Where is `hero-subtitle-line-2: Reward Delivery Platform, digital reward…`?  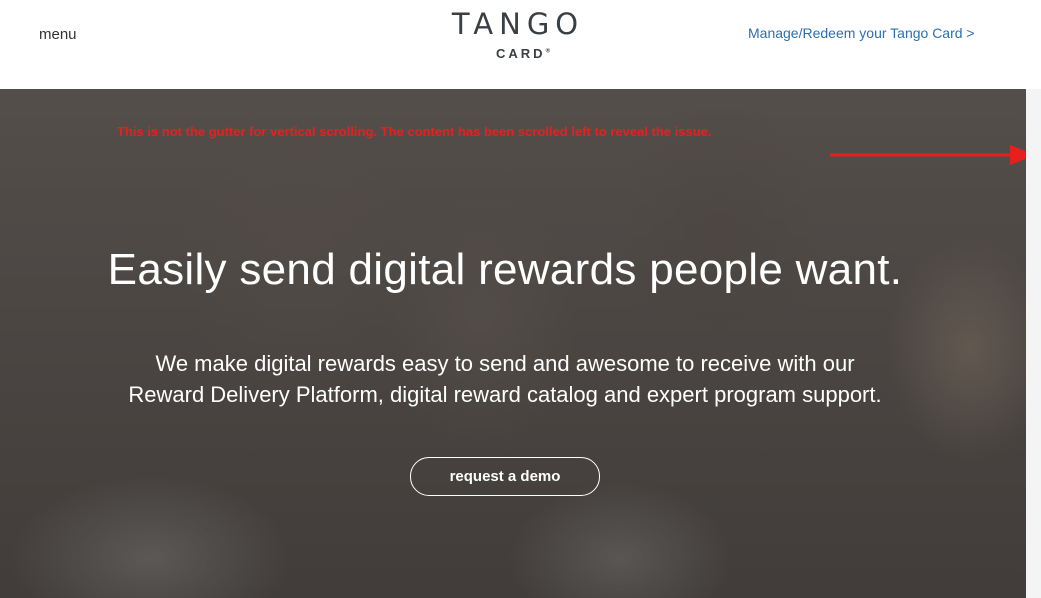
hero-subtitle-line-2: Reward Delivery Platform, digital reward… is located at coordinates (505, 394).